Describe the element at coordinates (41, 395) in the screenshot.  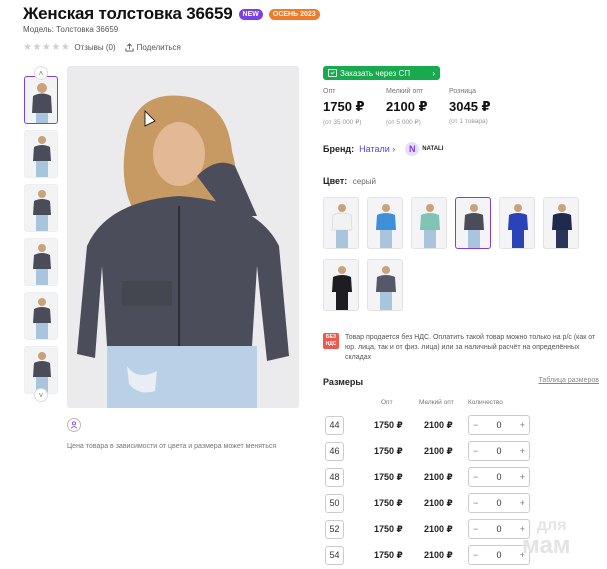
I see `chevron-down-icon: ˅` at that location.